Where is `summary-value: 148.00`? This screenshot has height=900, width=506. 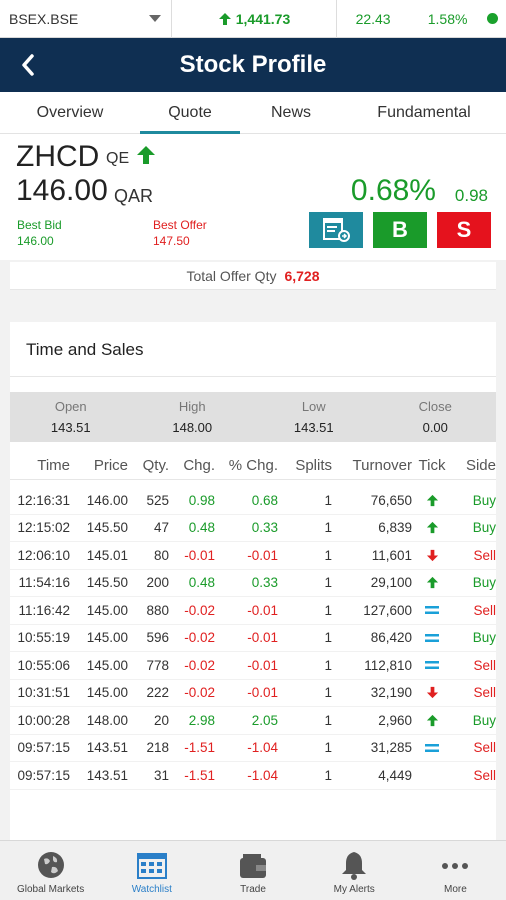
summary-value: 148.00 is located at coordinates (192, 427).